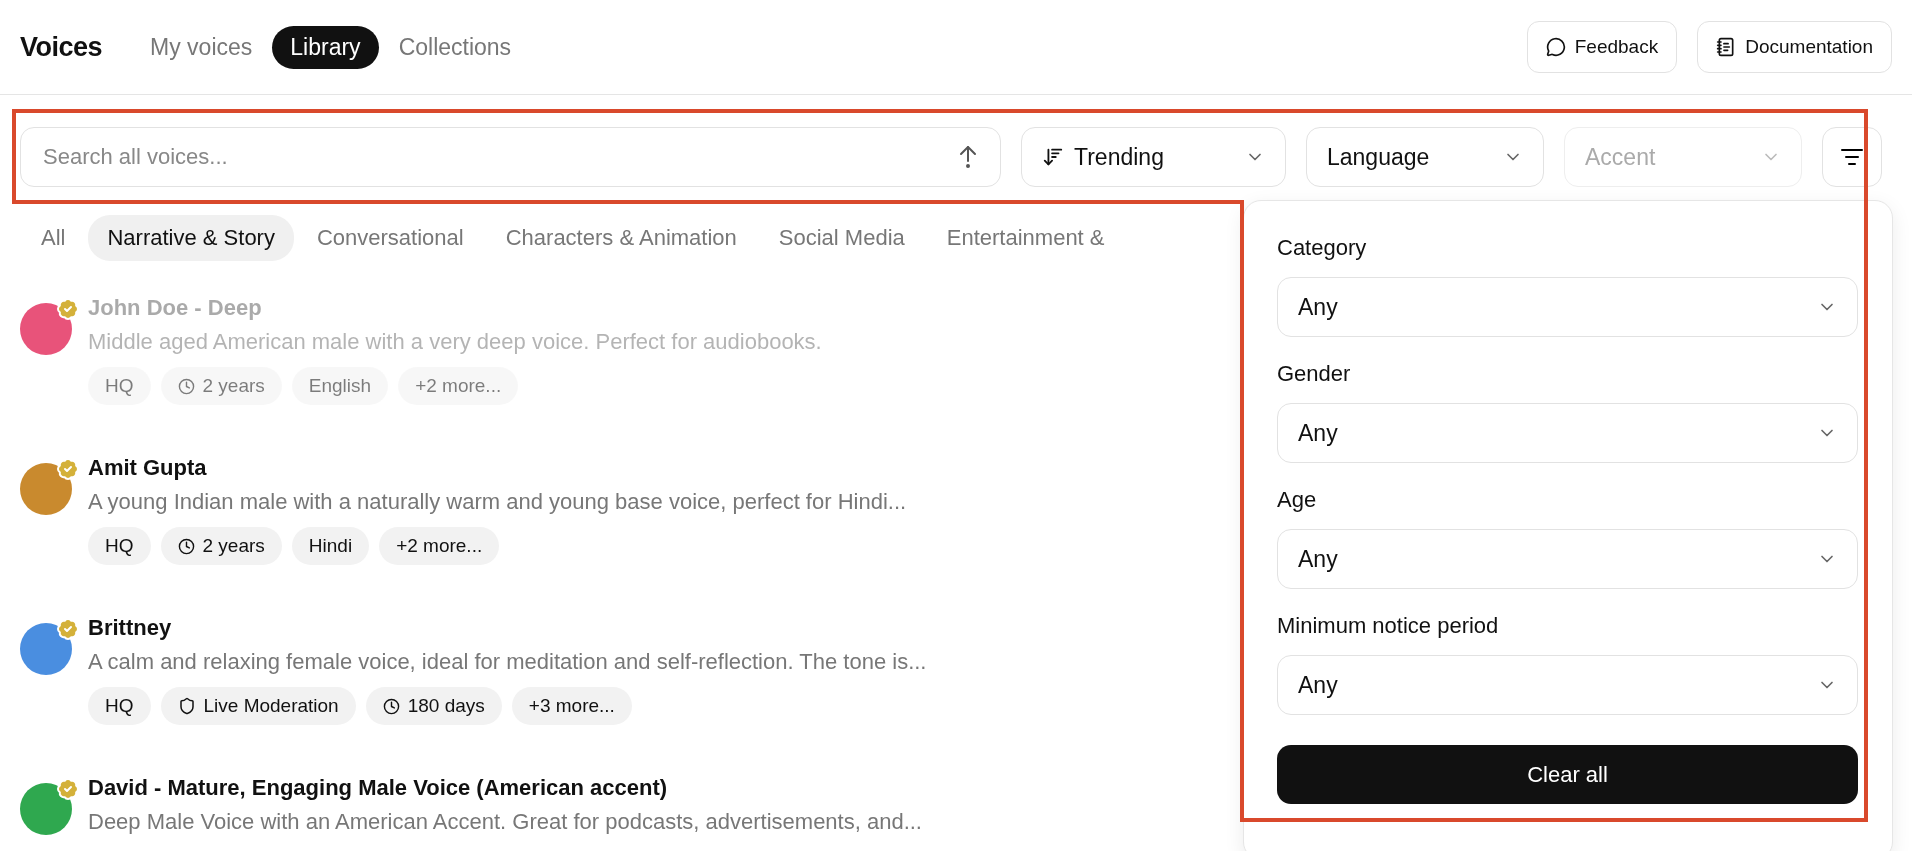  I want to click on documentation-button: Documentation, so click(1794, 47).